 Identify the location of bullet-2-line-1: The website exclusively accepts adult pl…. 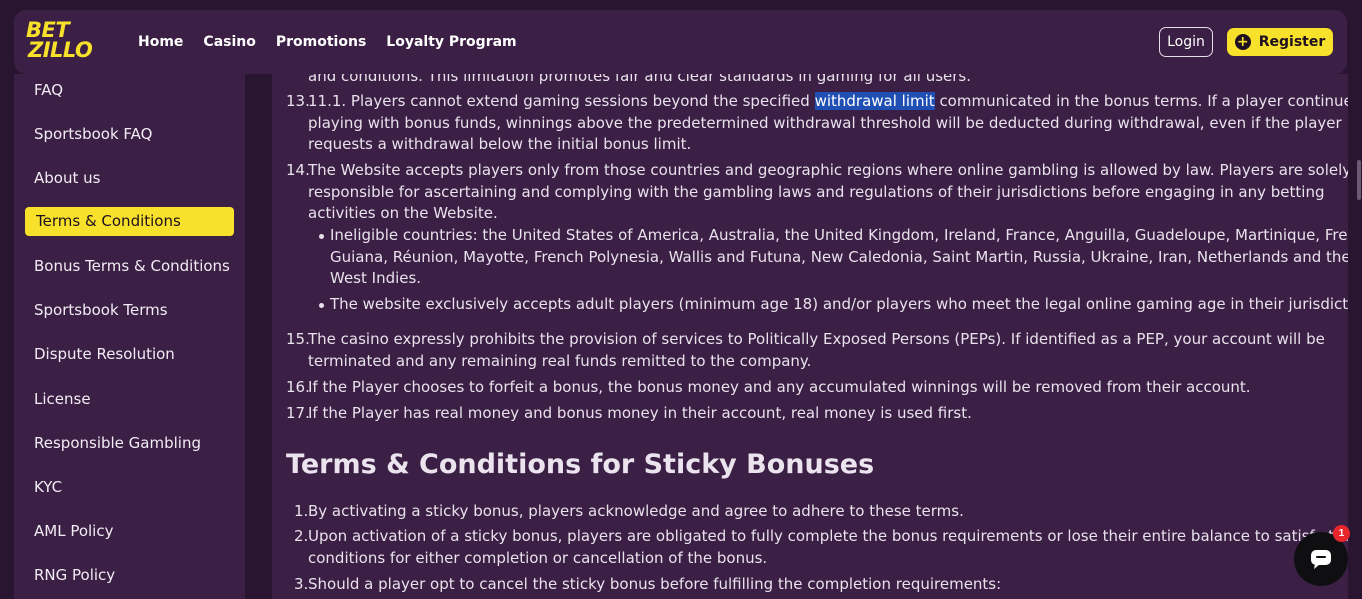
(839, 304).